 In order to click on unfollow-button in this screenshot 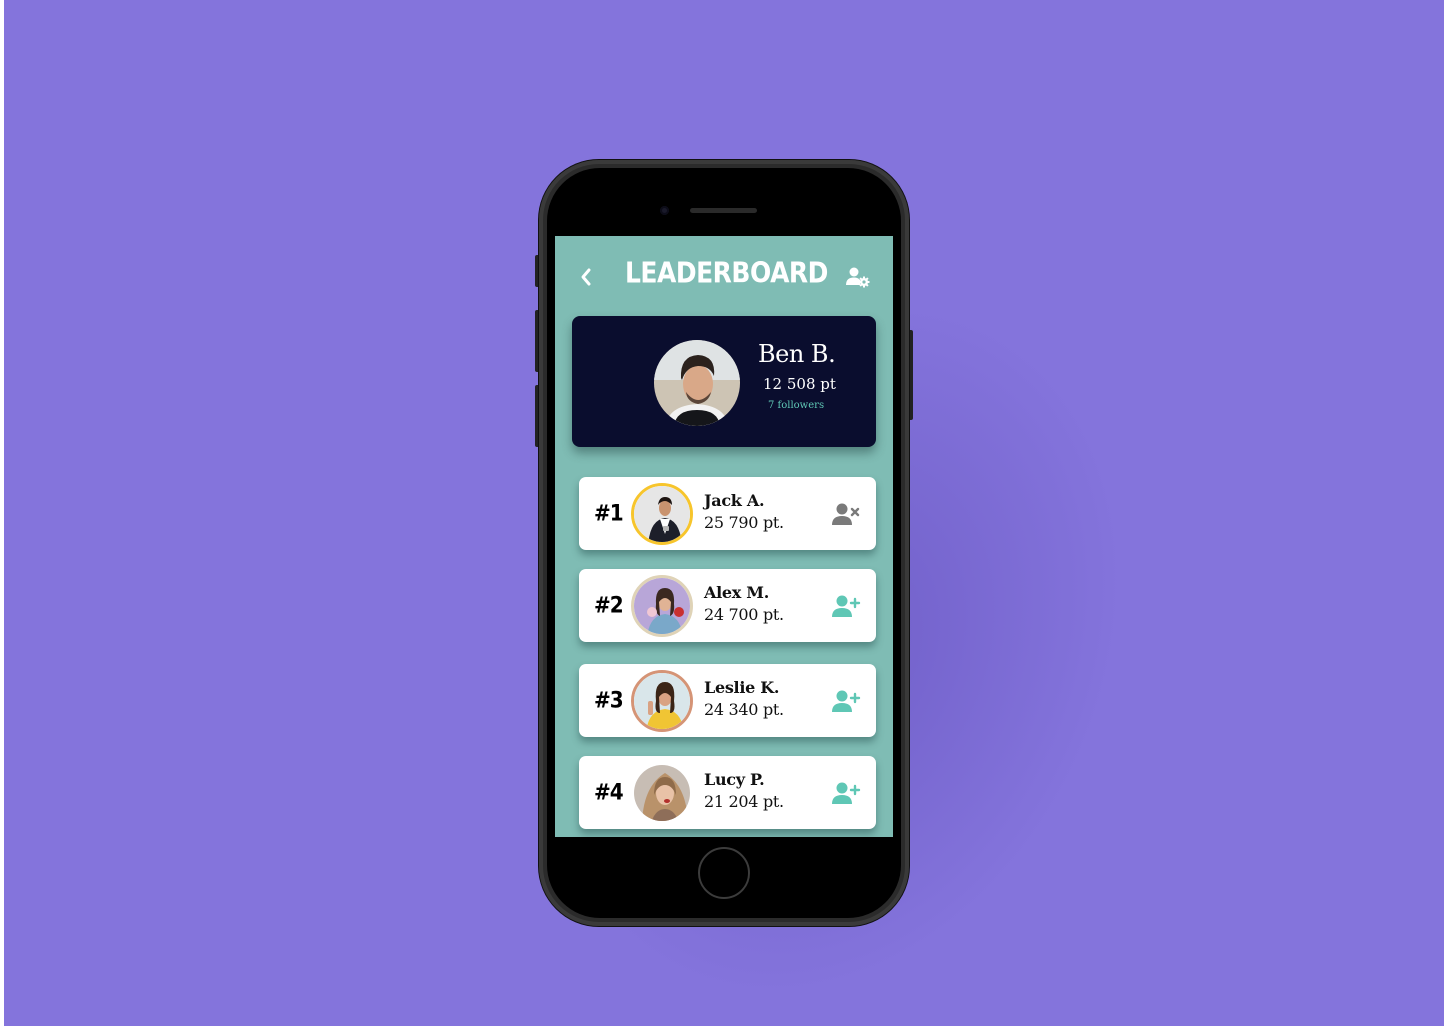, I will do `click(846, 514)`.